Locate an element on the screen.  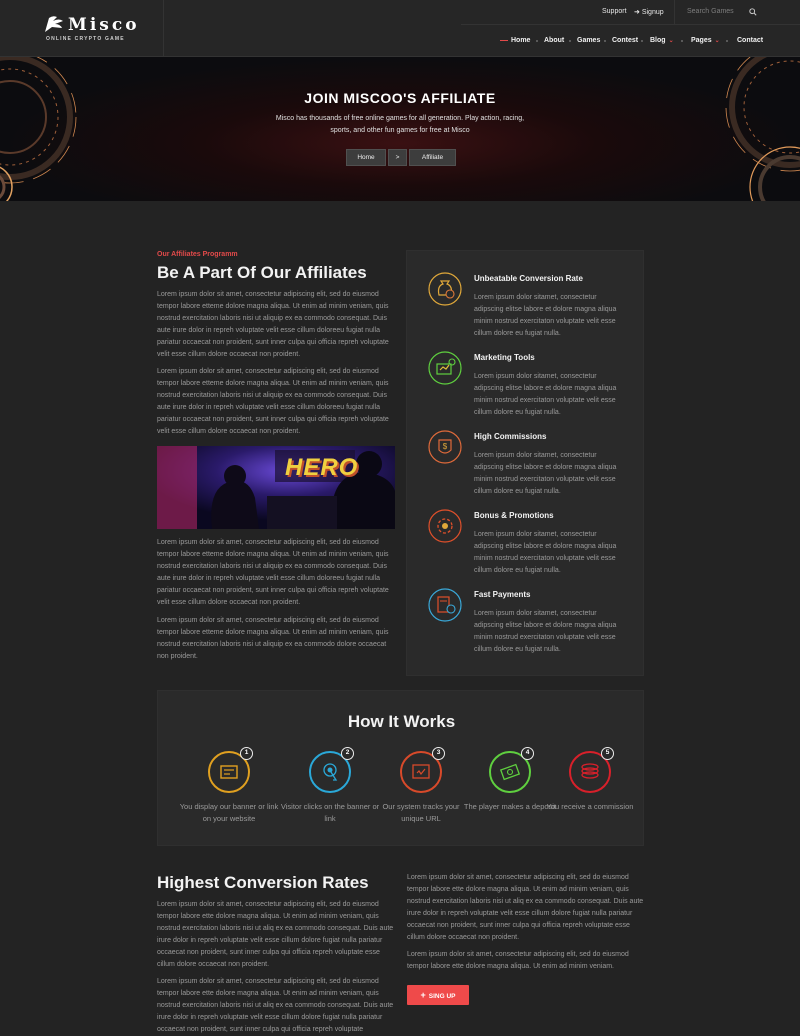
logo-tagline: ONLINE CRYPTO GAME is located at coordinates (85, 39).